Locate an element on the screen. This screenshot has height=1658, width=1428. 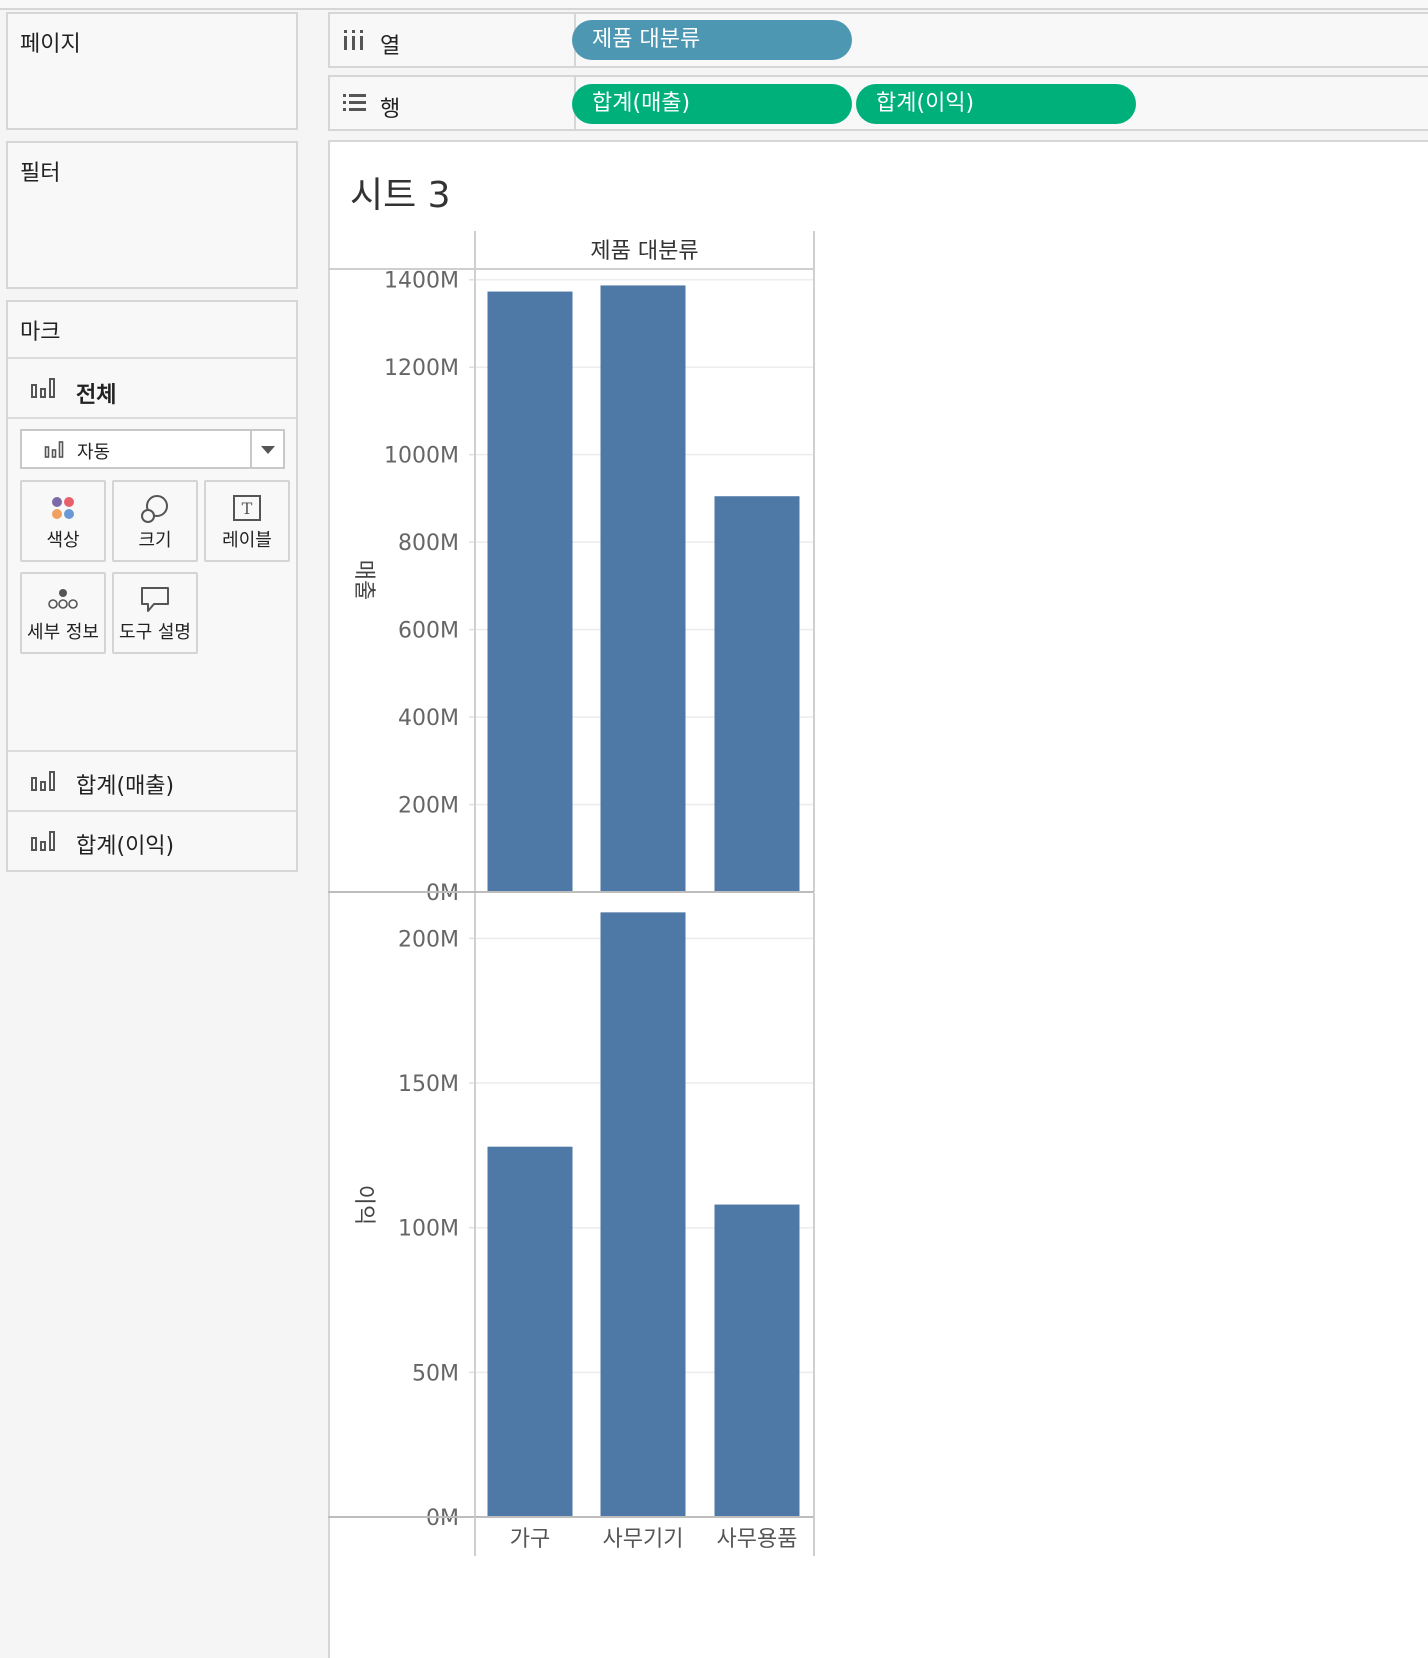
svg-text: T is located at coordinates (247, 508).